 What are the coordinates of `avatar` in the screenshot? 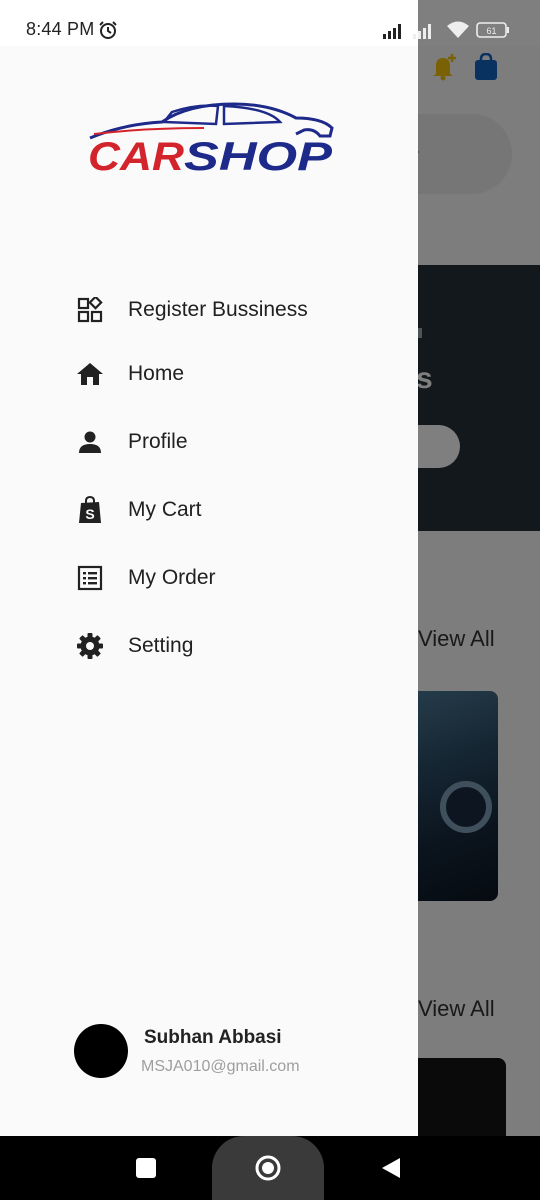 It's located at (101, 1051).